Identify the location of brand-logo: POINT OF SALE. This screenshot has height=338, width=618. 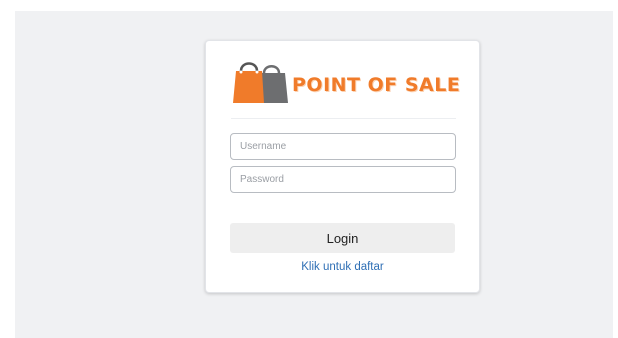
(346, 83).